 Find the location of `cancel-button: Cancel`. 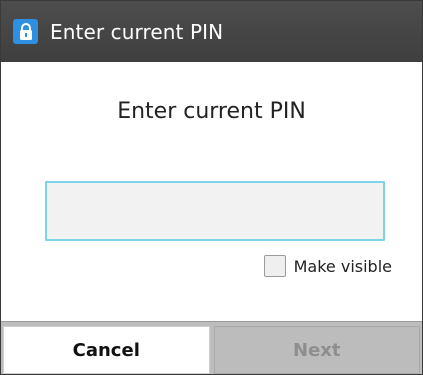

cancel-button: Cancel is located at coordinates (106, 350).